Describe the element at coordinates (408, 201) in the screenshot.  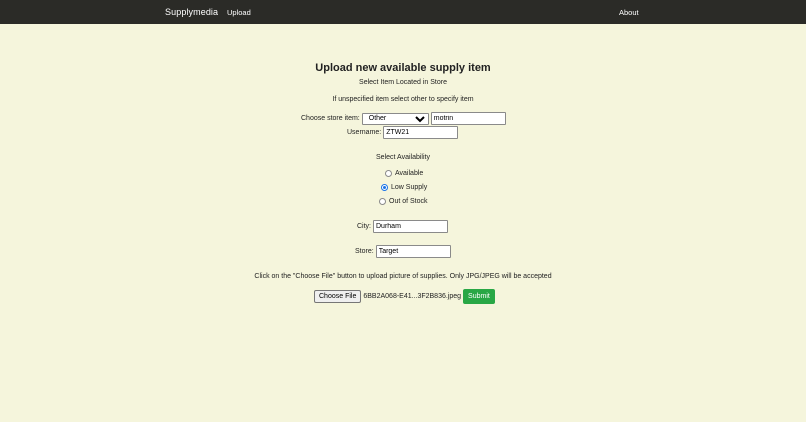
I see `radio-label: Out of Stock` at that location.